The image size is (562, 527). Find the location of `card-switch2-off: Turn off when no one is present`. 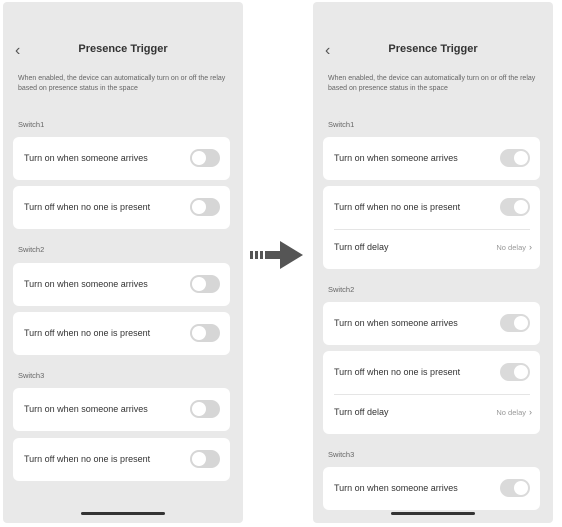

card-switch2-off: Turn off when no one is present is located at coordinates (121, 333).